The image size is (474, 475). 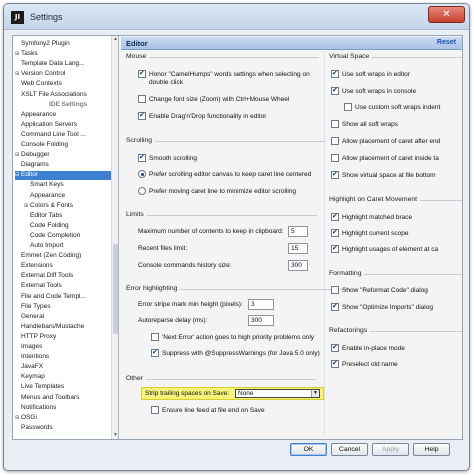 What do you see at coordinates (39, 387) in the screenshot?
I see `tree-item: Live Templates` at bounding box center [39, 387].